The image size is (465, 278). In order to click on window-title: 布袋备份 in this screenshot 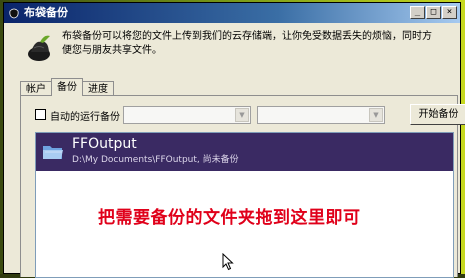, I will do `click(46, 12)`.